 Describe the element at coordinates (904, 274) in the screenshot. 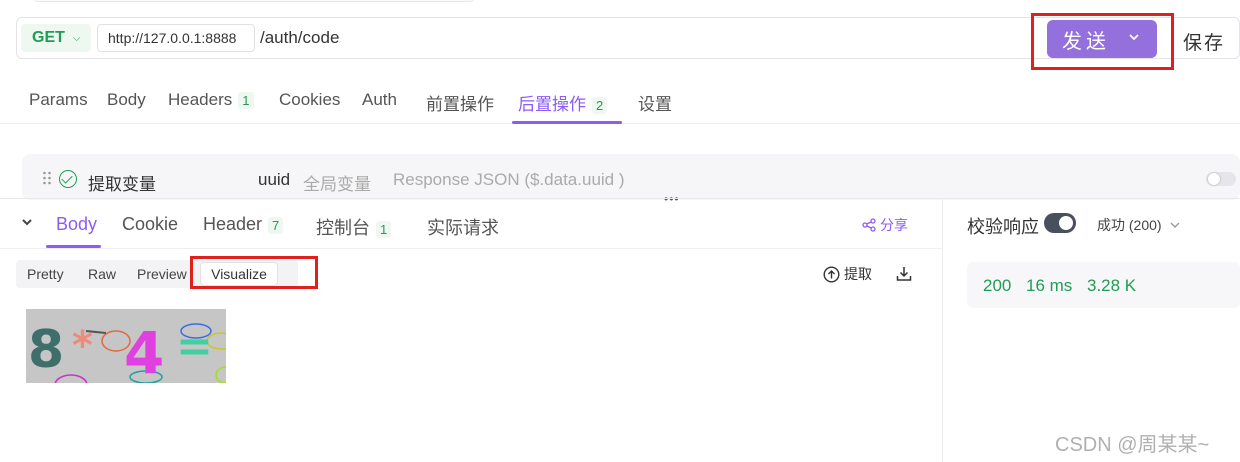

I see `download-icon` at that location.